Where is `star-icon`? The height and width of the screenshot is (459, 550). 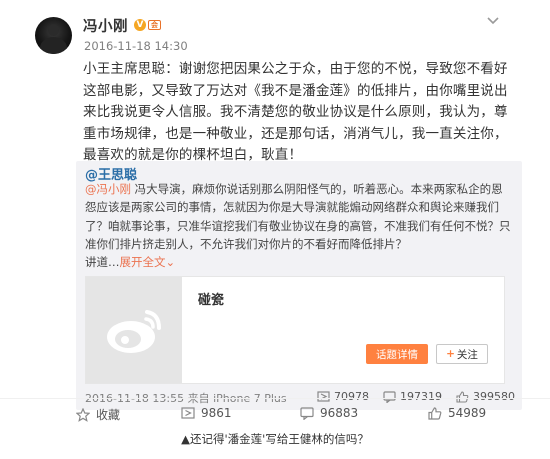
star-icon is located at coordinates (83, 414).